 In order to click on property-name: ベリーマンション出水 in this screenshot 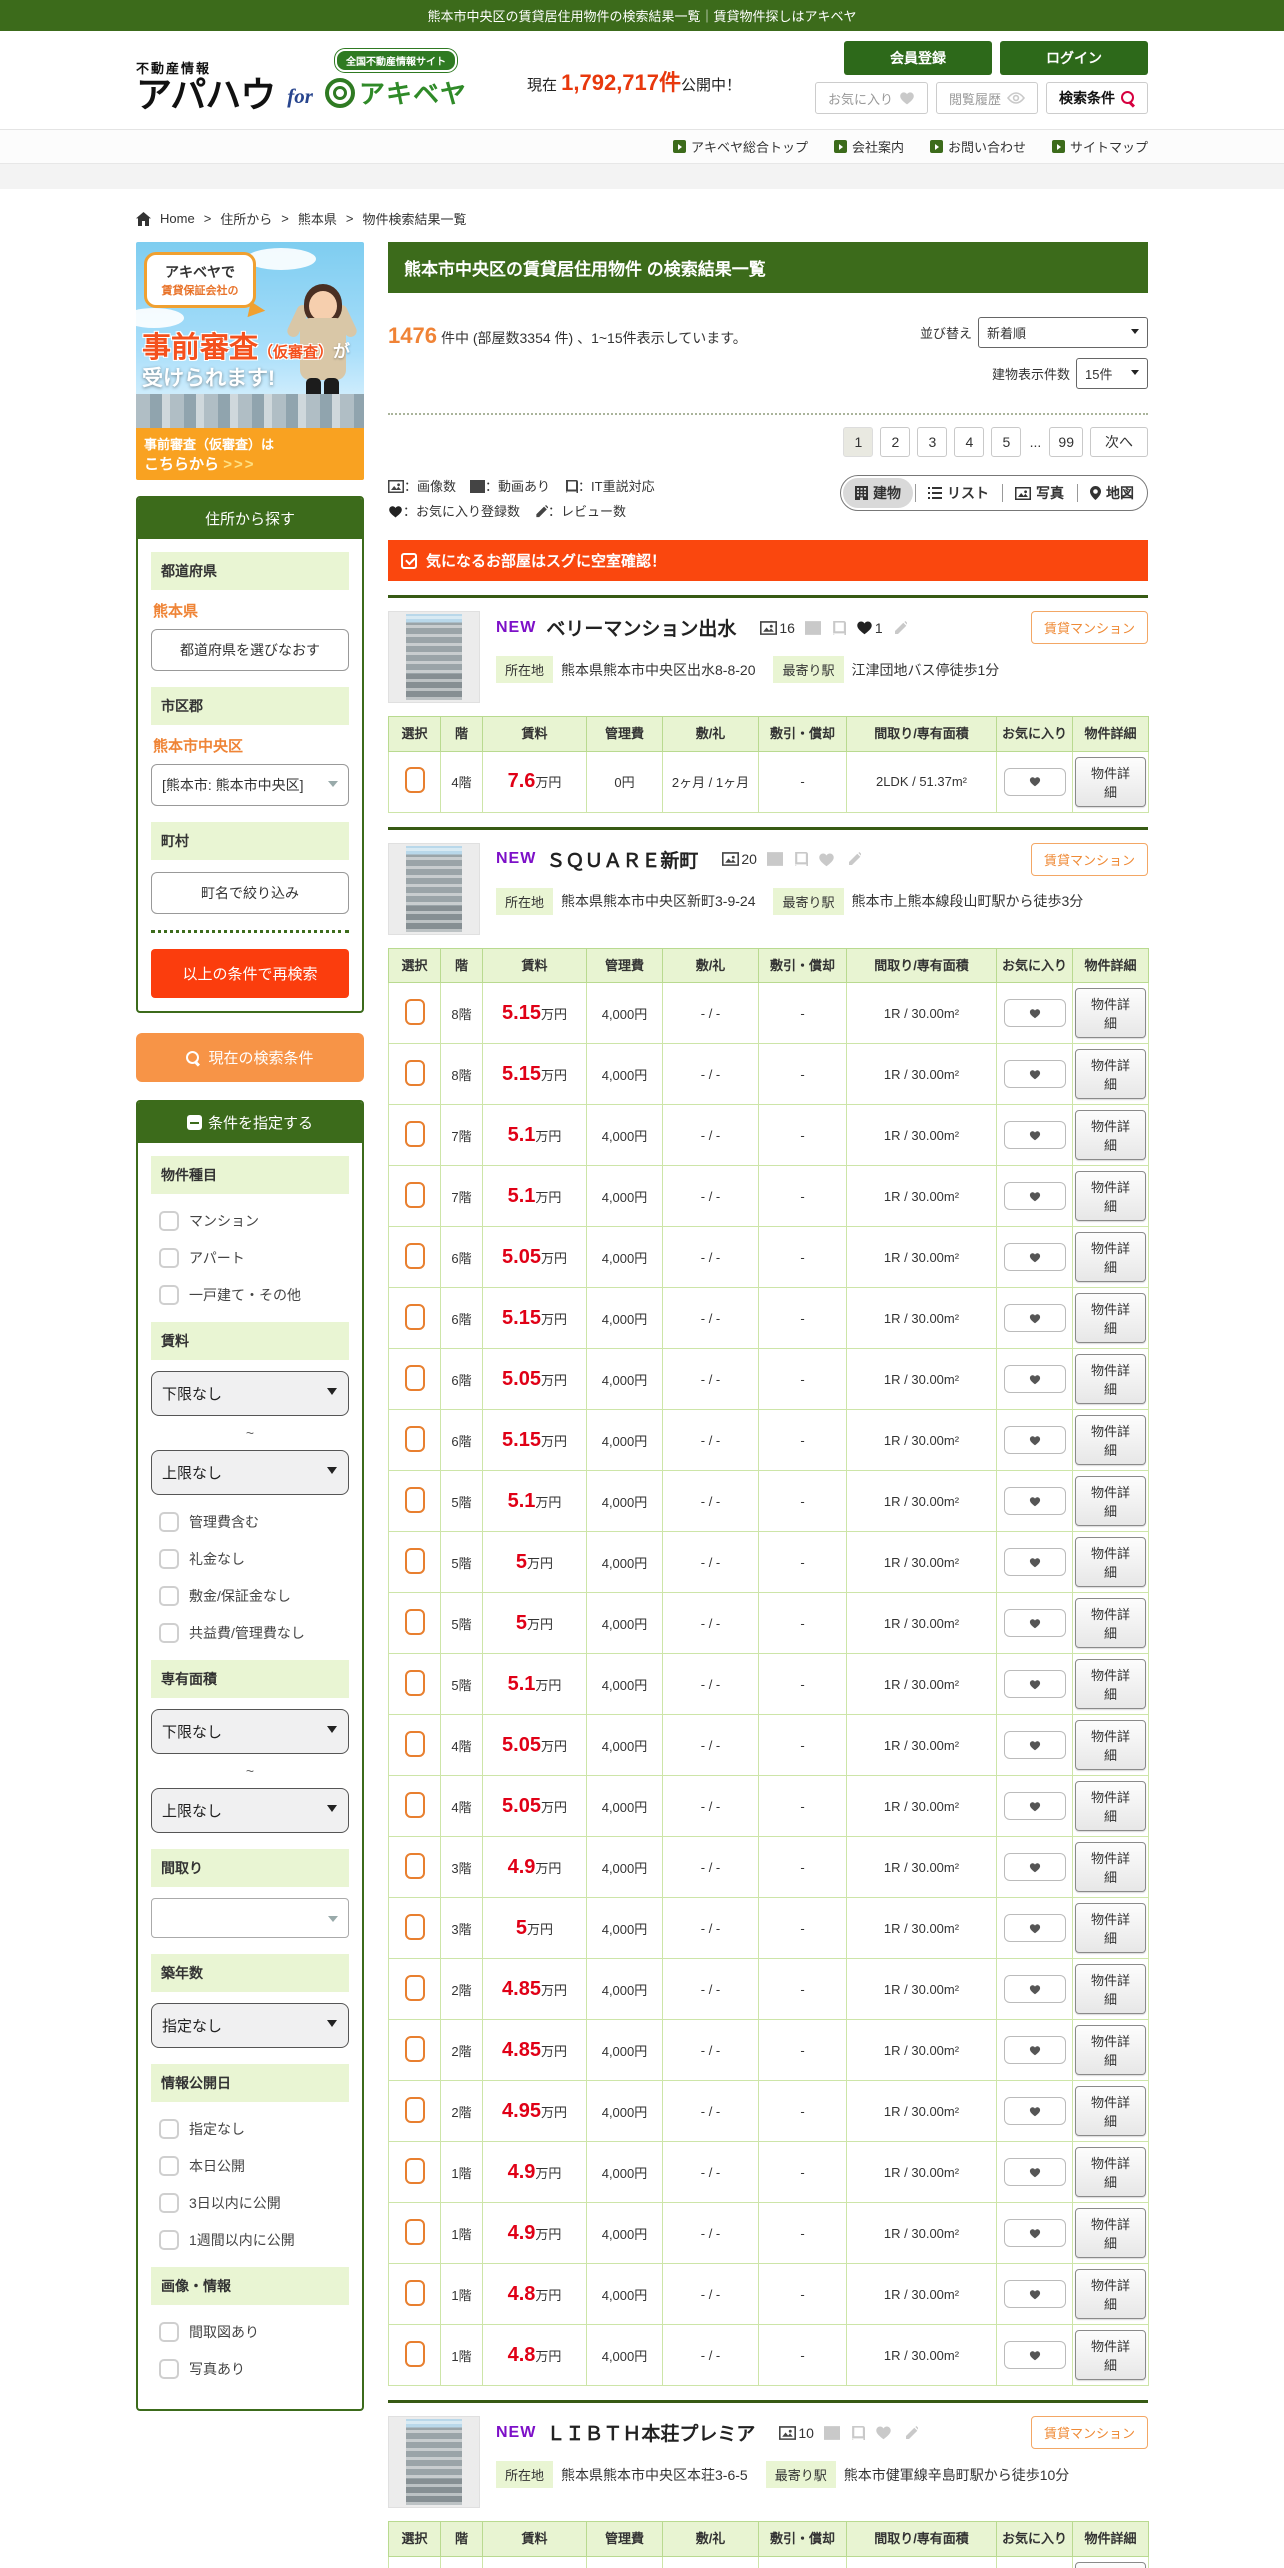, I will do `click(641, 627)`.